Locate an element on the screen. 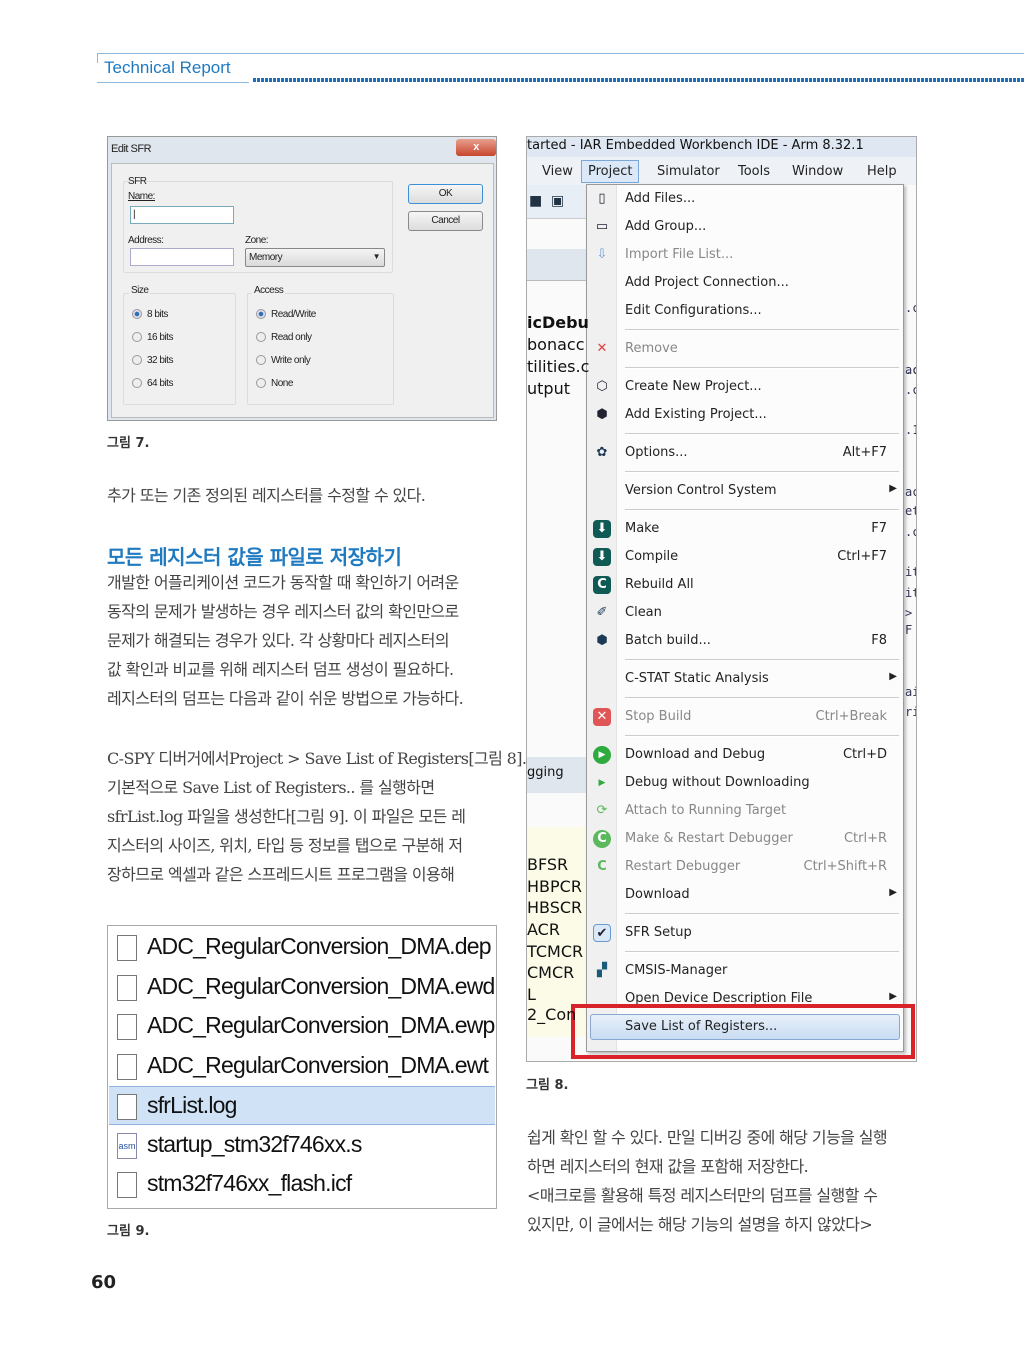 This screenshot has height=1364, width=1024. menu-item-cmsis-manager: ▞ CMSIS-Manager is located at coordinates (745, 971).